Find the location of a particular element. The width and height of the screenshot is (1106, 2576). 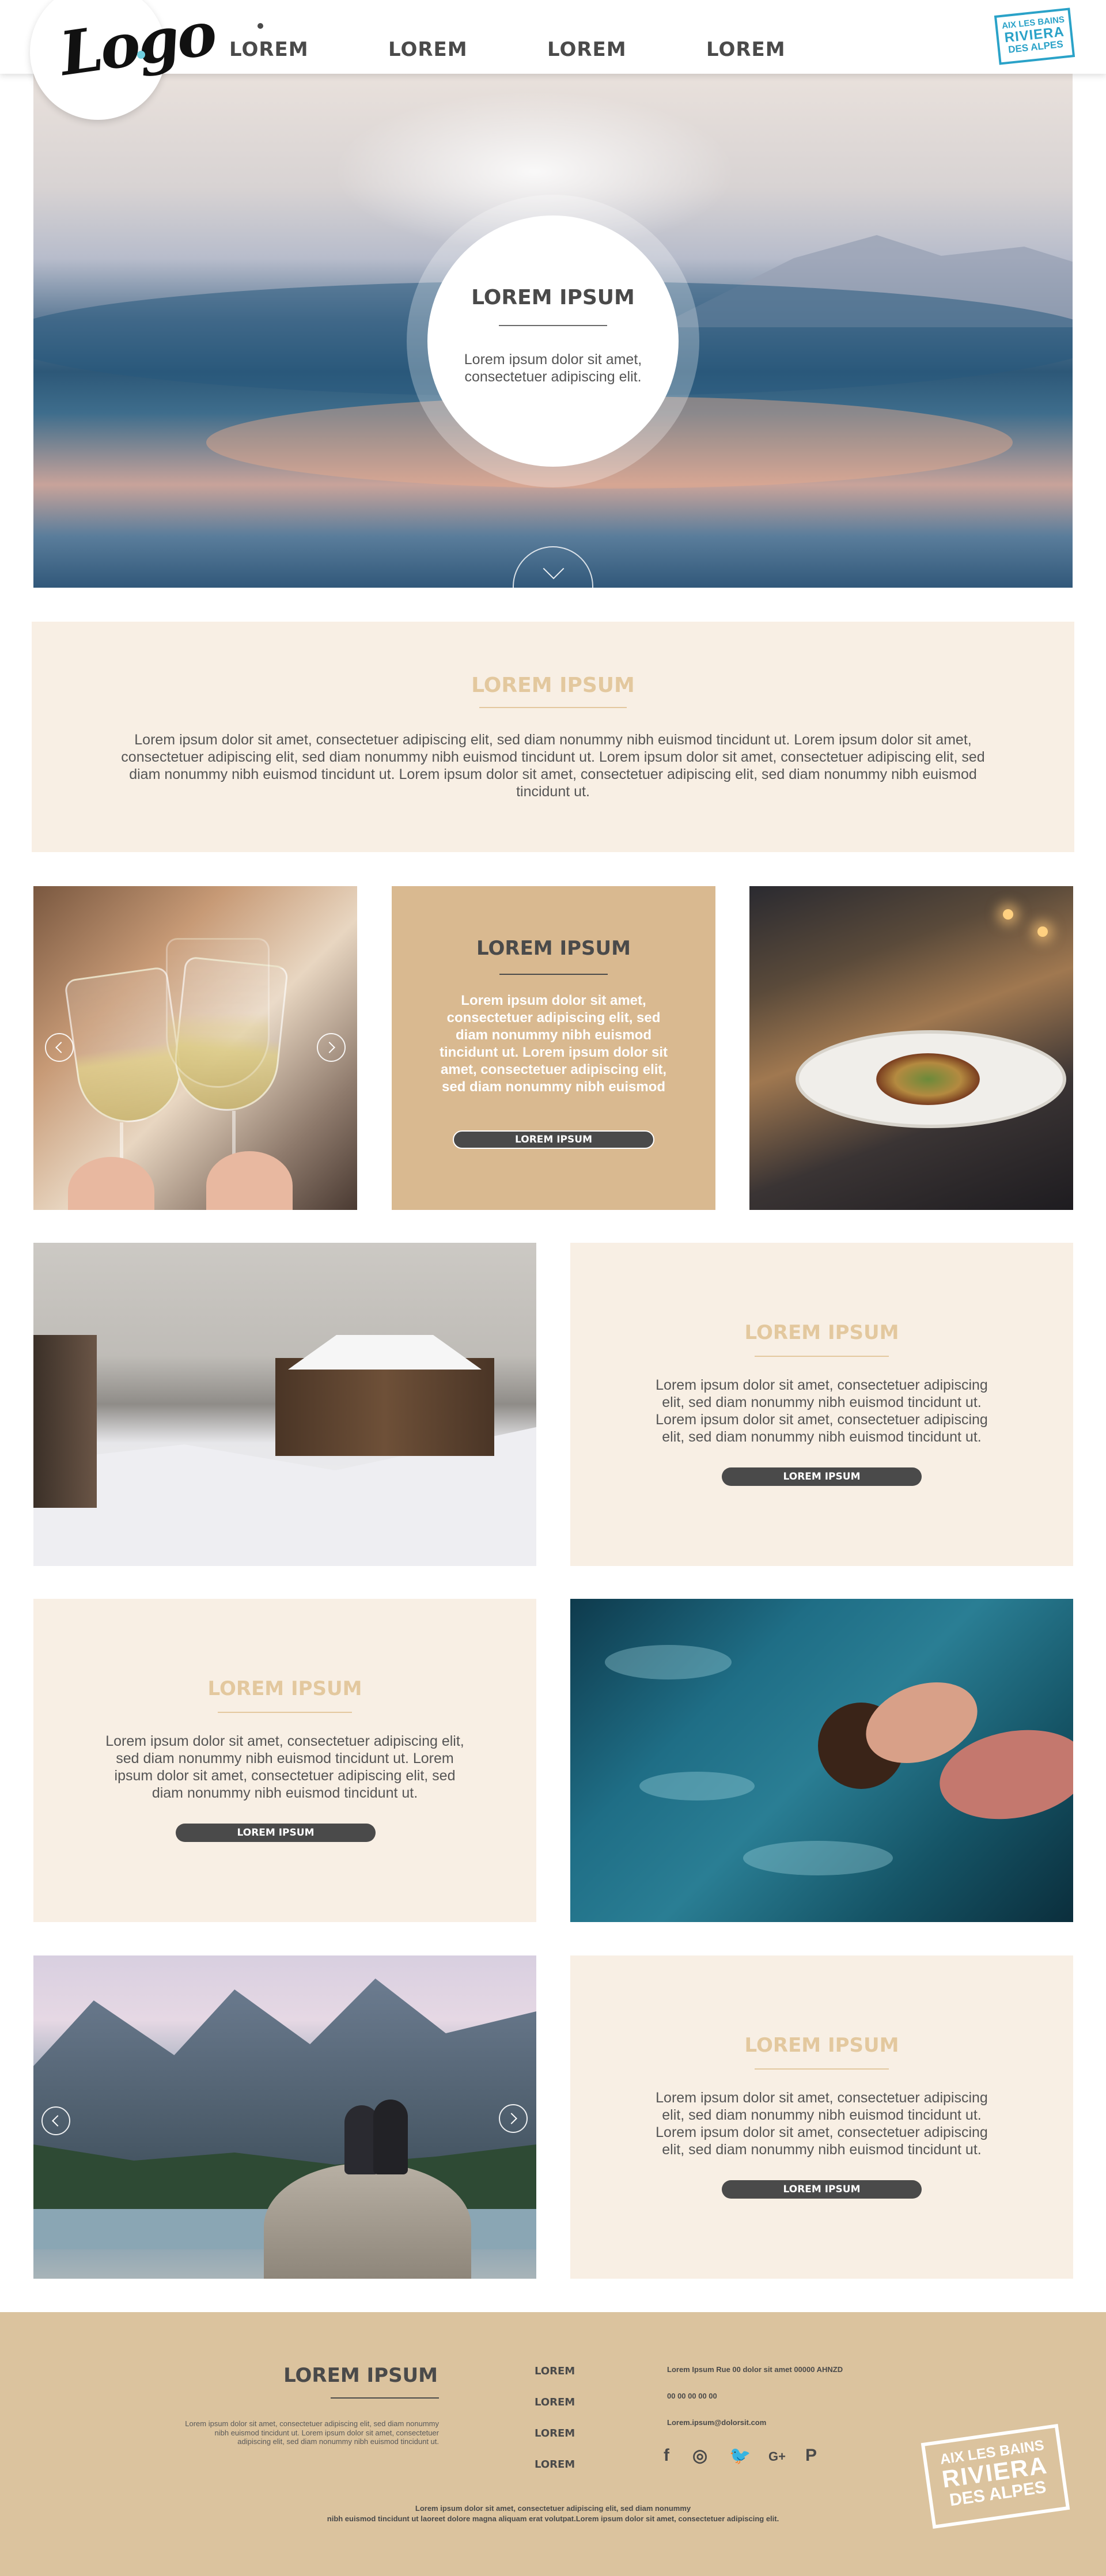

pool-swimmer-photo is located at coordinates (821, 1760).